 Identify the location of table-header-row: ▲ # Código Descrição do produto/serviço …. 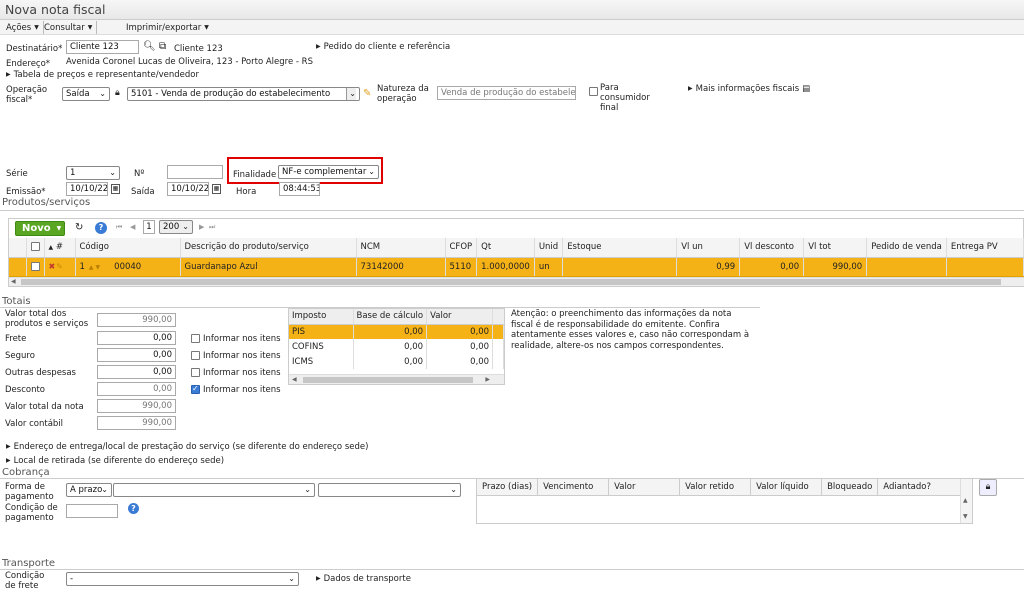
(516, 248).